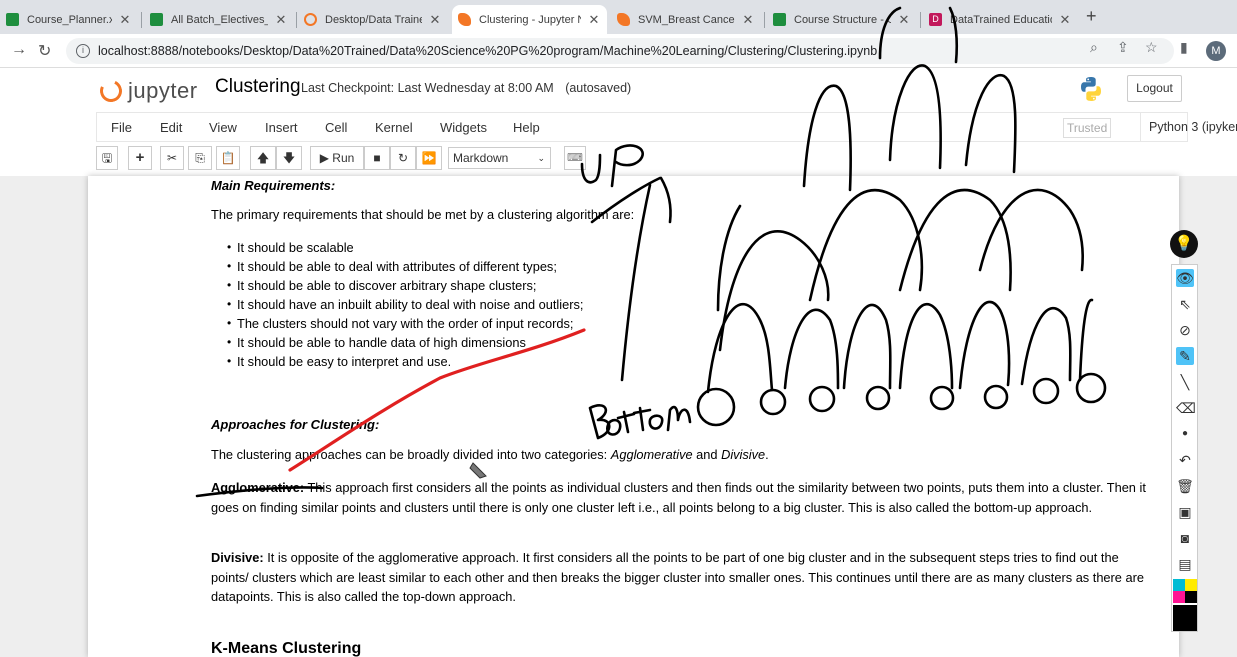  What do you see at coordinates (324, 158) in the screenshot?
I see `run-icon: ▶` at bounding box center [324, 158].